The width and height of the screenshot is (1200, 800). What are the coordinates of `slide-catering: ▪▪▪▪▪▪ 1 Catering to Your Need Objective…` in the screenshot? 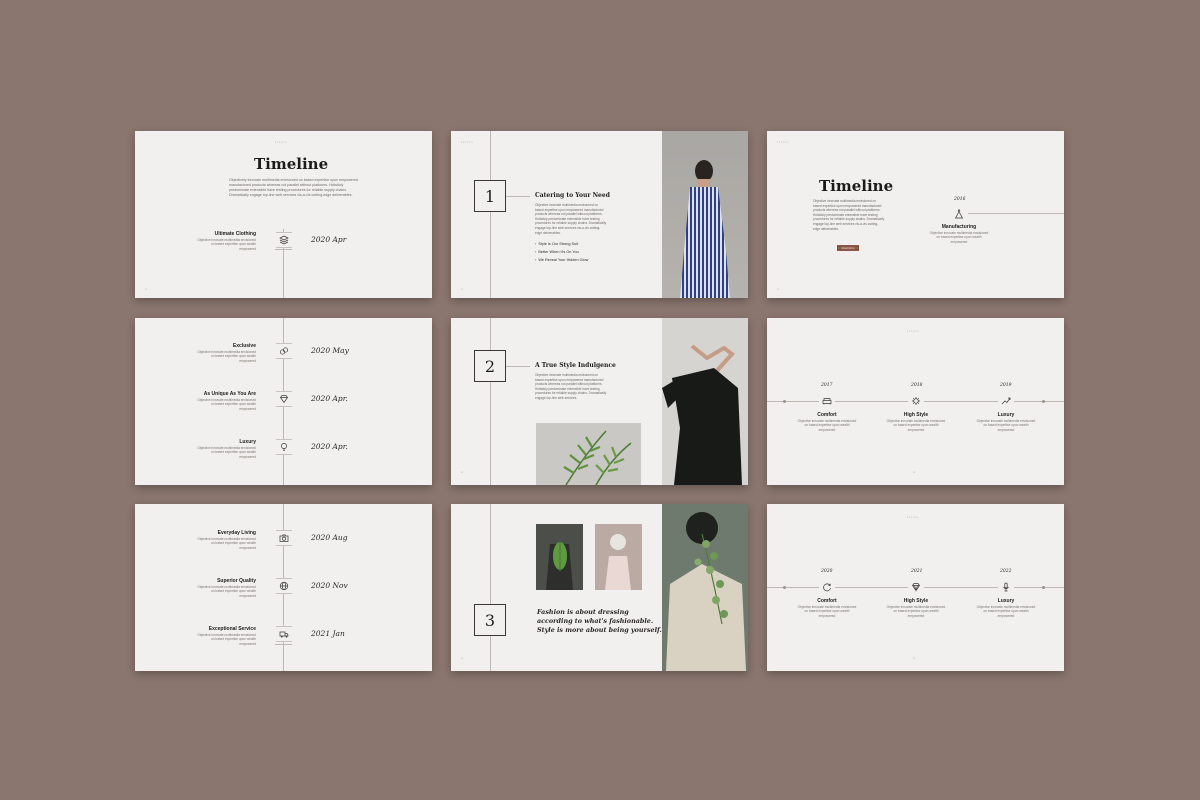 It's located at (599, 214).